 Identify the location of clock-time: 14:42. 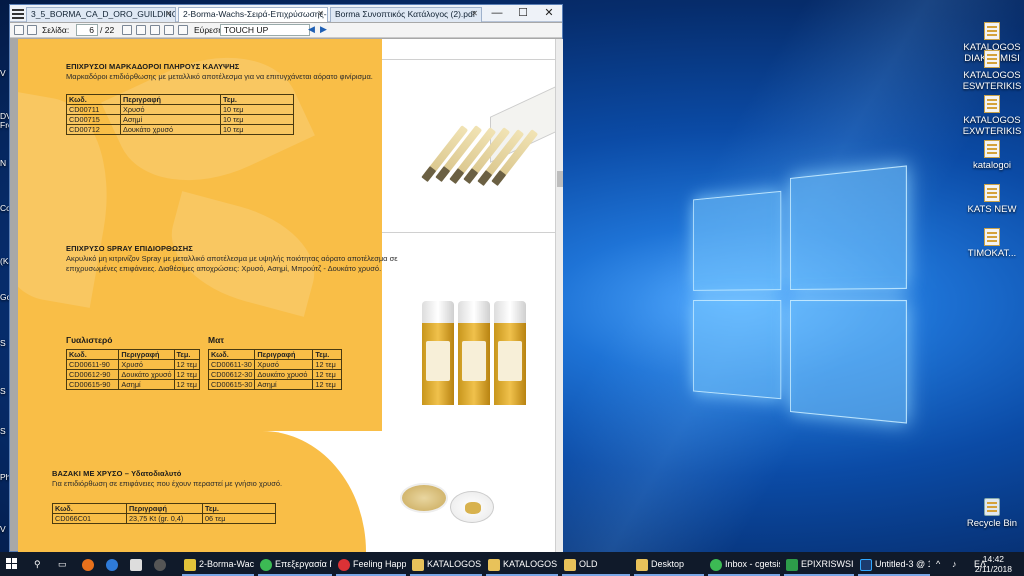
(993, 559).